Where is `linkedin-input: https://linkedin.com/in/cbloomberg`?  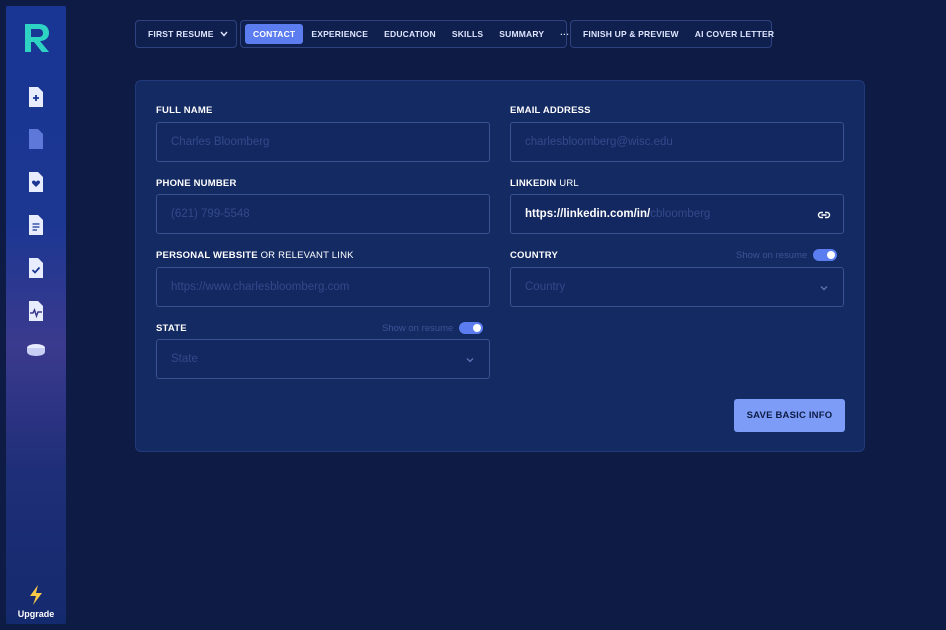
linkedin-input: https://linkedin.com/in/cbloomberg is located at coordinates (677, 214).